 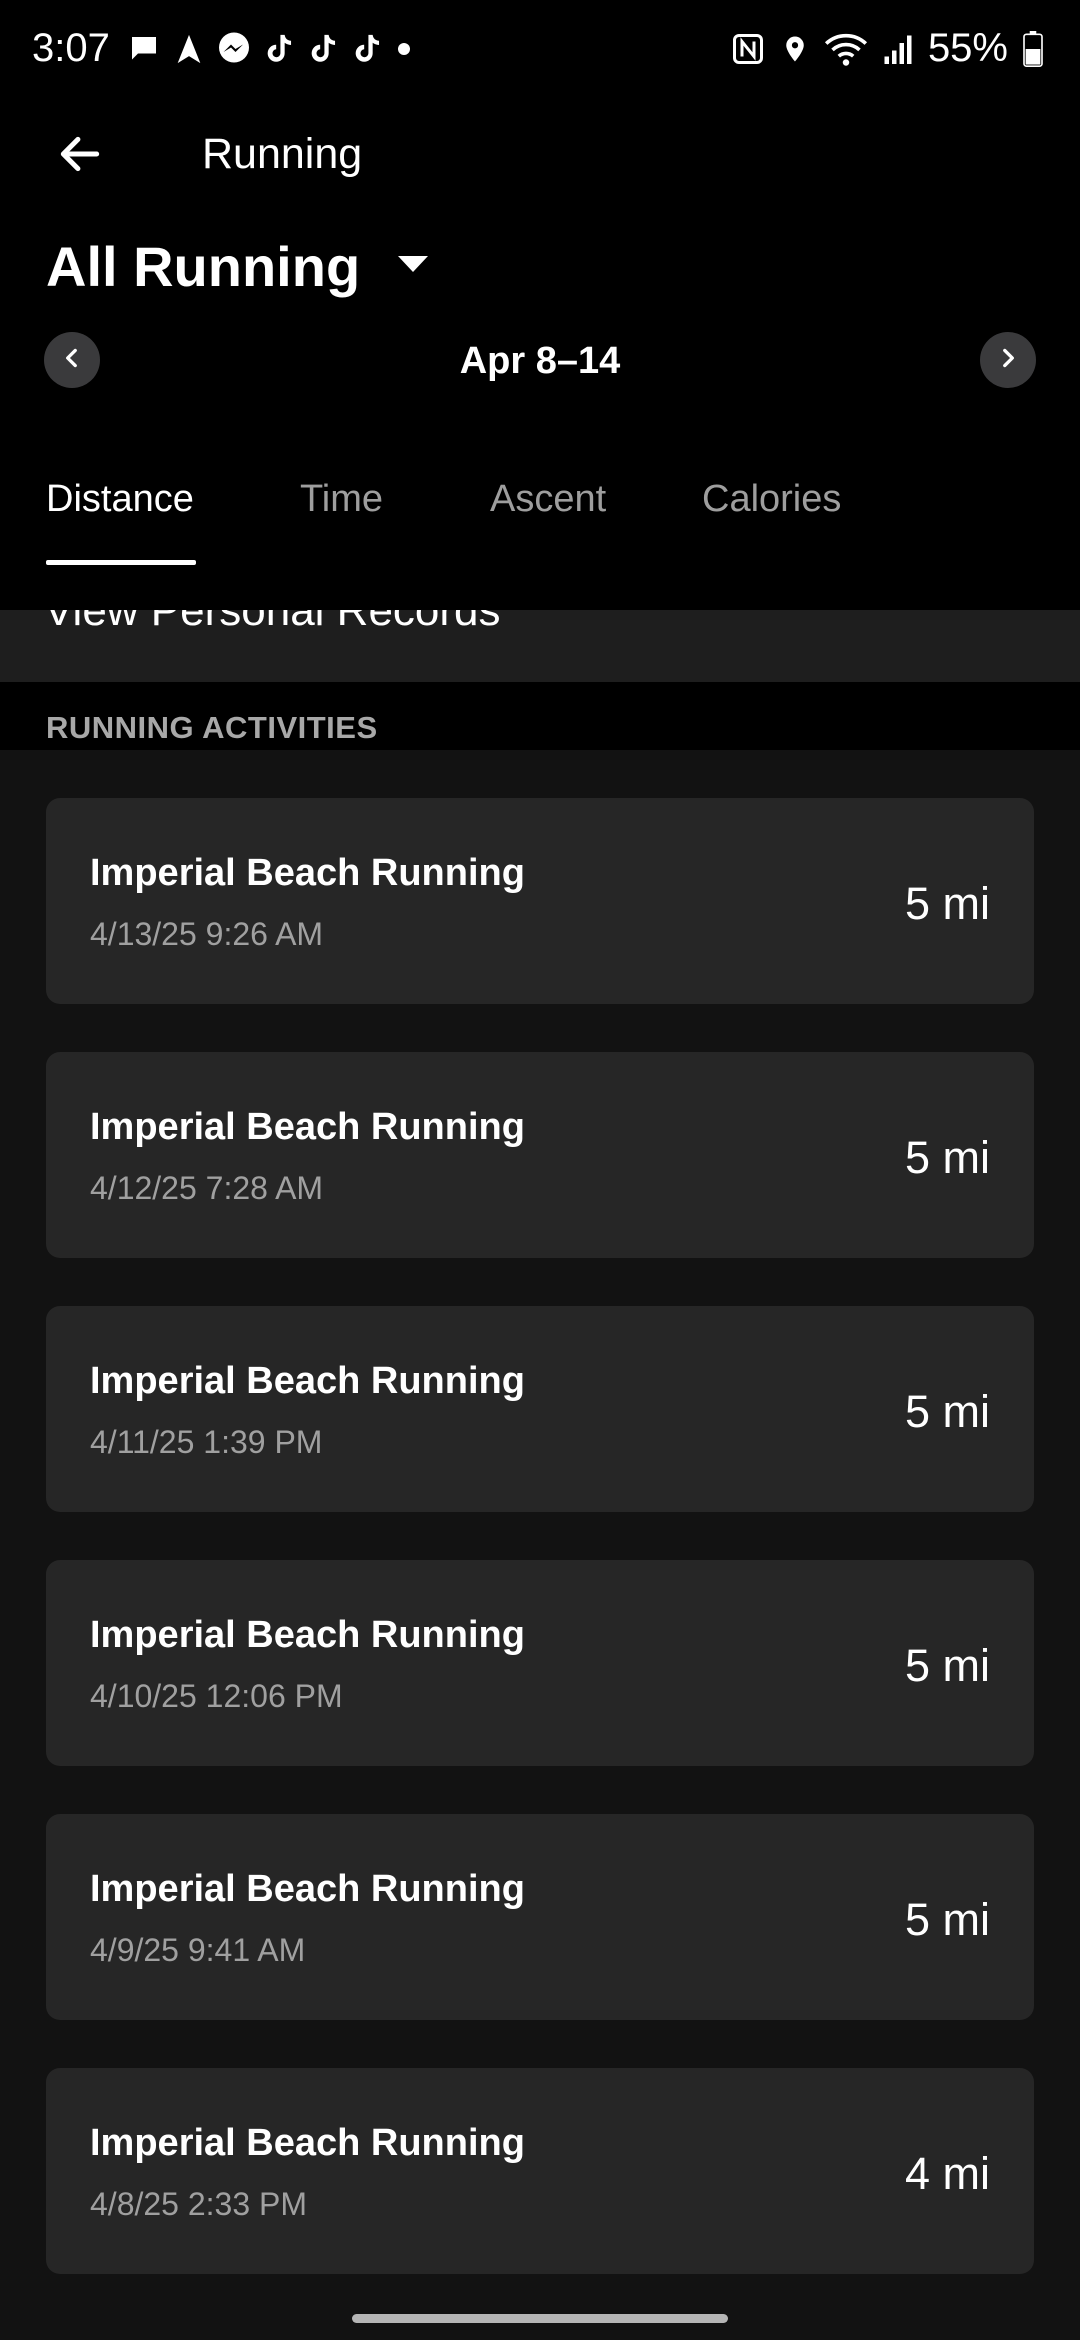 I want to click on status-time: 3:07, so click(x=71, y=48).